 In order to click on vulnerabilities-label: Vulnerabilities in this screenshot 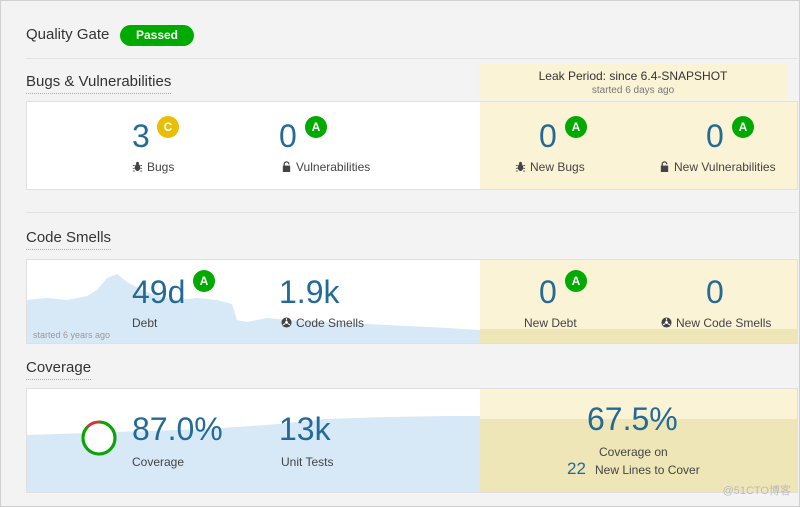, I will do `click(325, 167)`.